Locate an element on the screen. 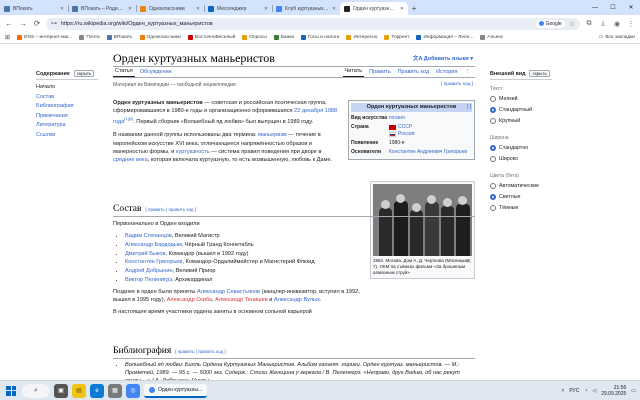 This screenshot has width=640, height=400. bookmark-item: Одноклассники is located at coordinates (160, 37).